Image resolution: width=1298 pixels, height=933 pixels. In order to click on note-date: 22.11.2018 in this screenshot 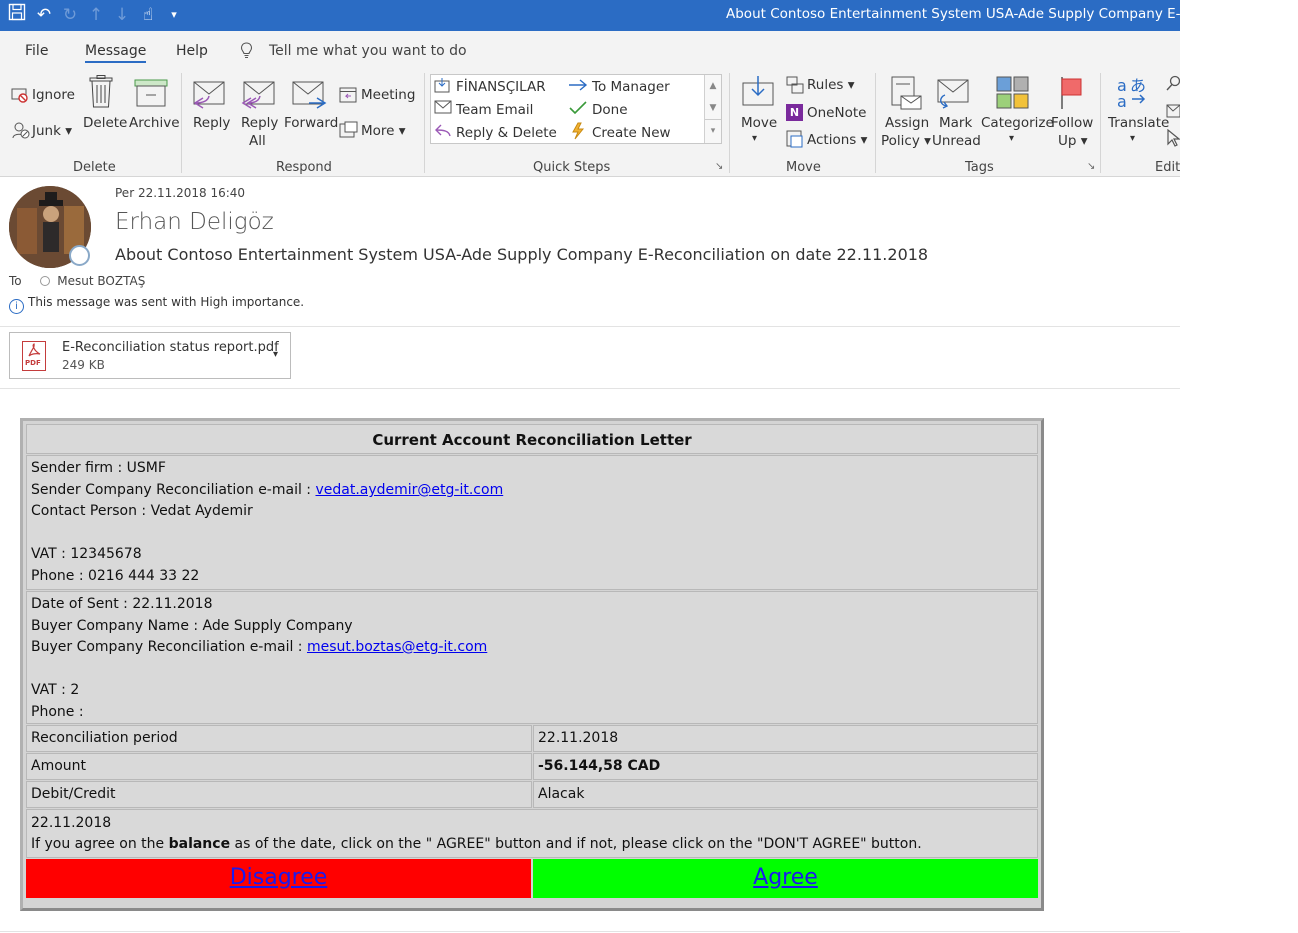, I will do `click(71, 823)`.